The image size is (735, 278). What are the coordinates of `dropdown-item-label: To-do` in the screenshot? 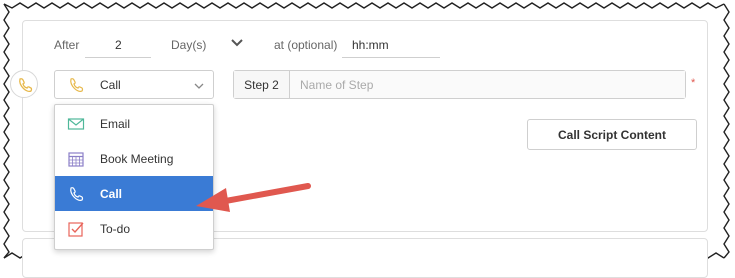 It's located at (115, 228).